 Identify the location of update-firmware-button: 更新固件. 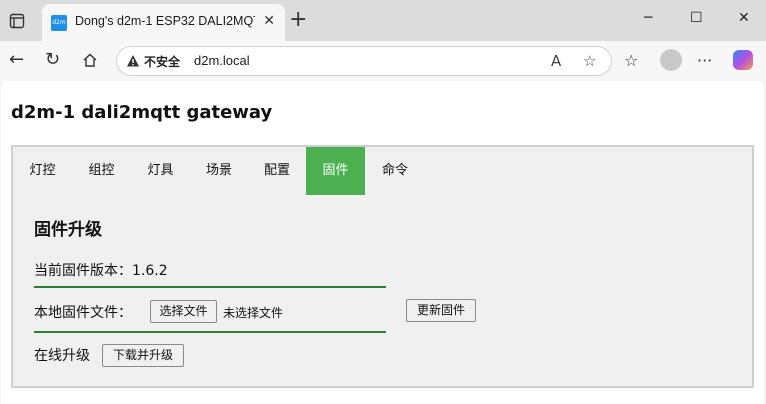
(441, 310).